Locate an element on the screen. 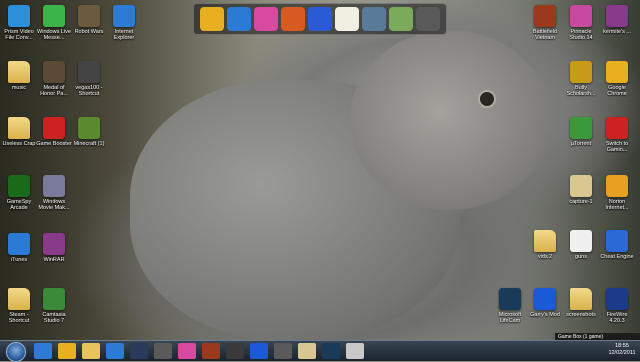 Image resolution: width=640 pixels, height=362 pixels. desktop-icon-ie: Internet Explorer is located at coordinates (124, 23).